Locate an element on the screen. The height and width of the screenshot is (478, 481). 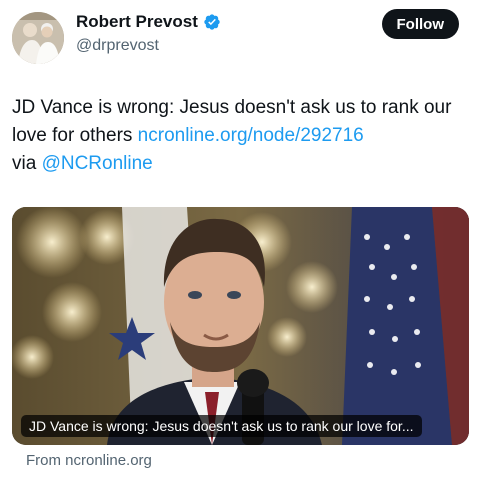
author-name-row: Robert Prevost is located at coordinates (148, 22).